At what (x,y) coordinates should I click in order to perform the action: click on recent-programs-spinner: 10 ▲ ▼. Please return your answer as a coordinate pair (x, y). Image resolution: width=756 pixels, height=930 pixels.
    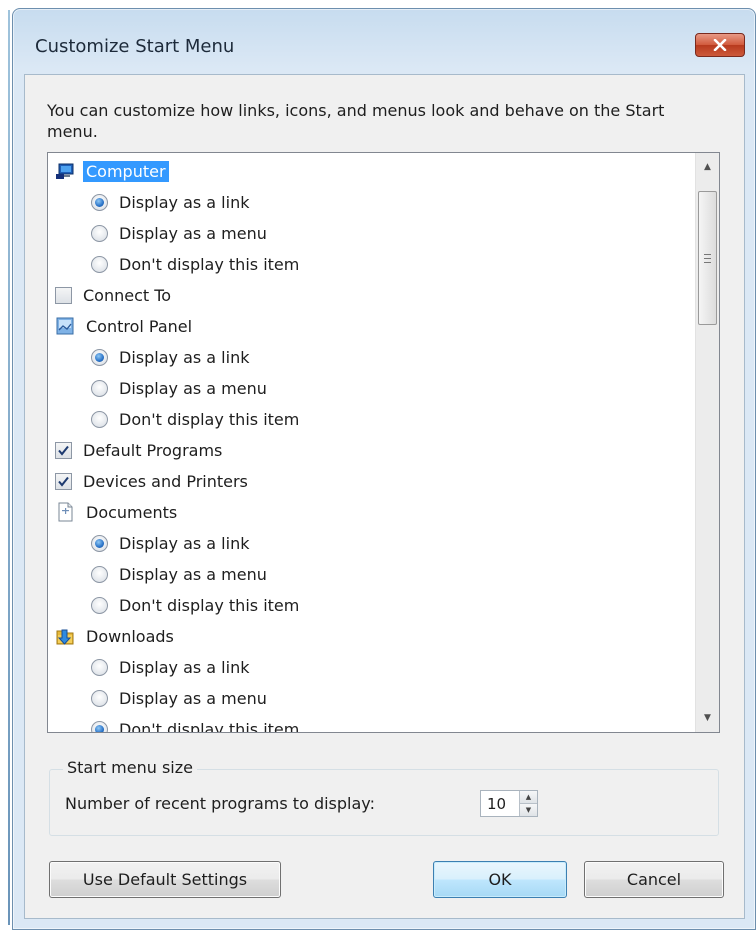
    Looking at the image, I should click on (509, 803).